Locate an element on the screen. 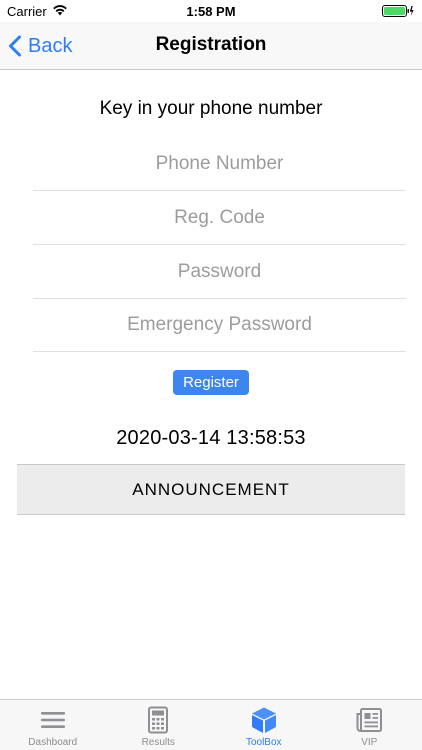 The height and width of the screenshot is (750, 422). tab-bar: Dashboard Results ToolBox VIP is located at coordinates (211, 724).